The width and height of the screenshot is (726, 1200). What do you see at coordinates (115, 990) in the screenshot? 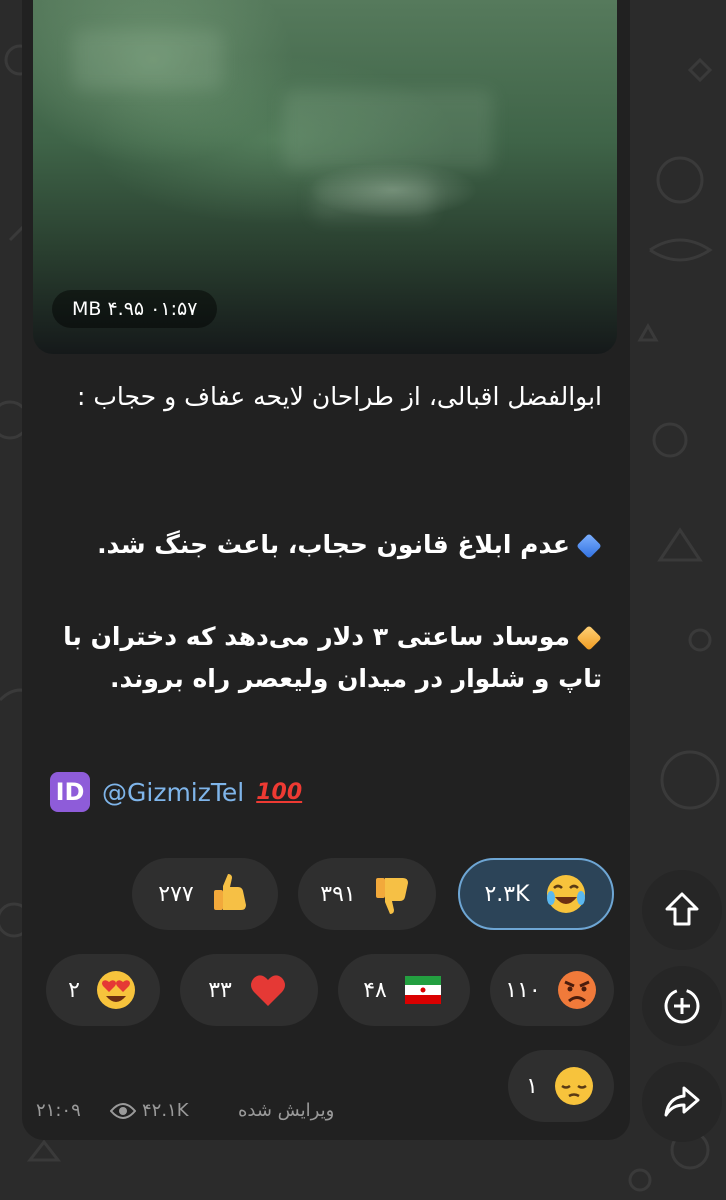
I see `heart-eyes-icon` at bounding box center [115, 990].